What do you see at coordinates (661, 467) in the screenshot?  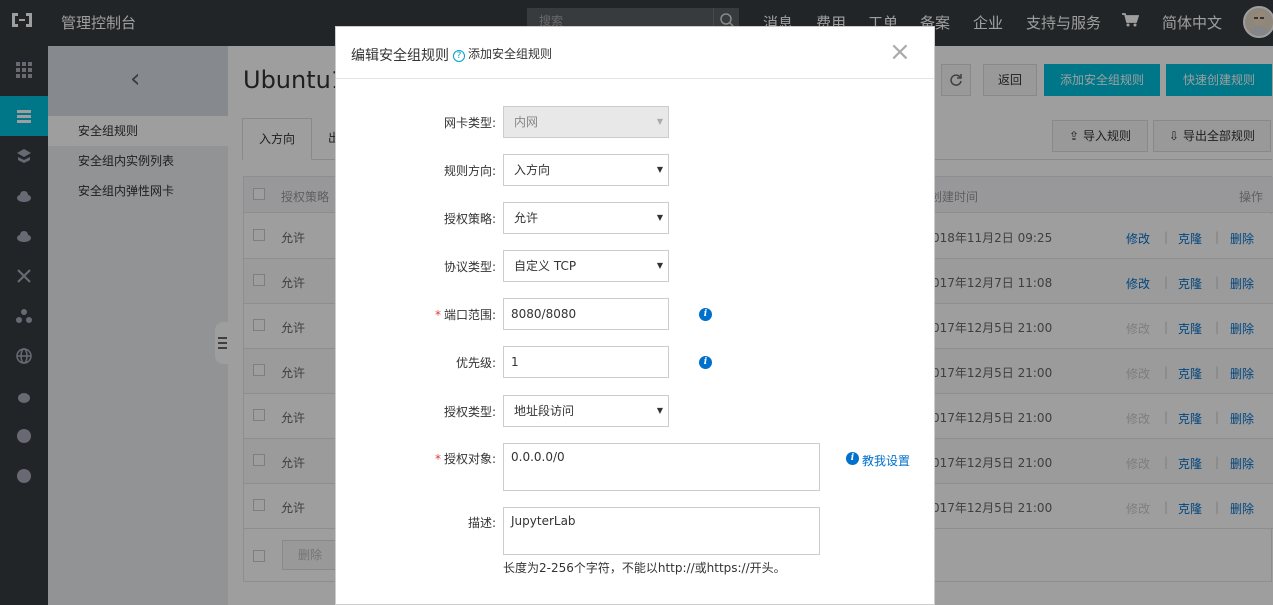 I see `auth-object-input: 0.0.0.0/0` at bounding box center [661, 467].